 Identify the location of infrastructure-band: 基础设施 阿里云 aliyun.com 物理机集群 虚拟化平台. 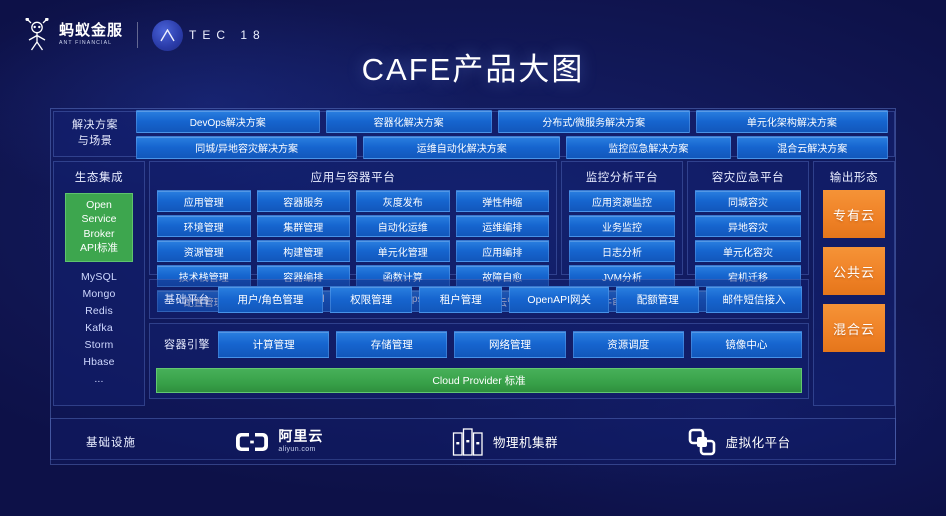
(473, 441).